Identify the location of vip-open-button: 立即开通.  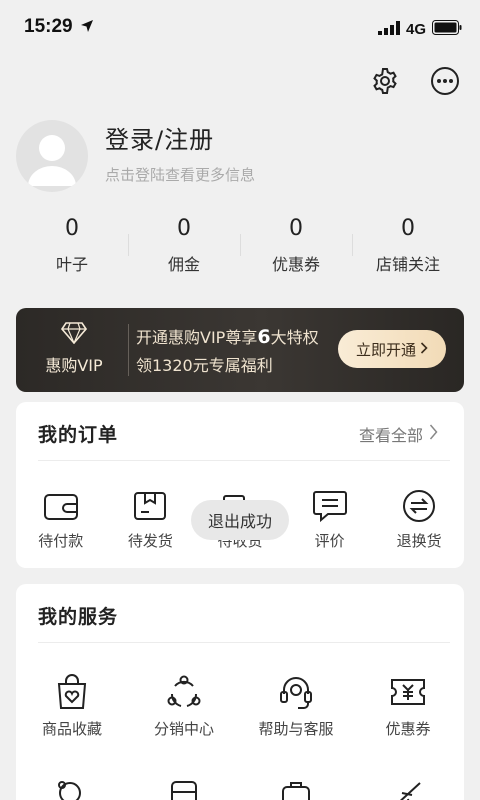
(392, 349).